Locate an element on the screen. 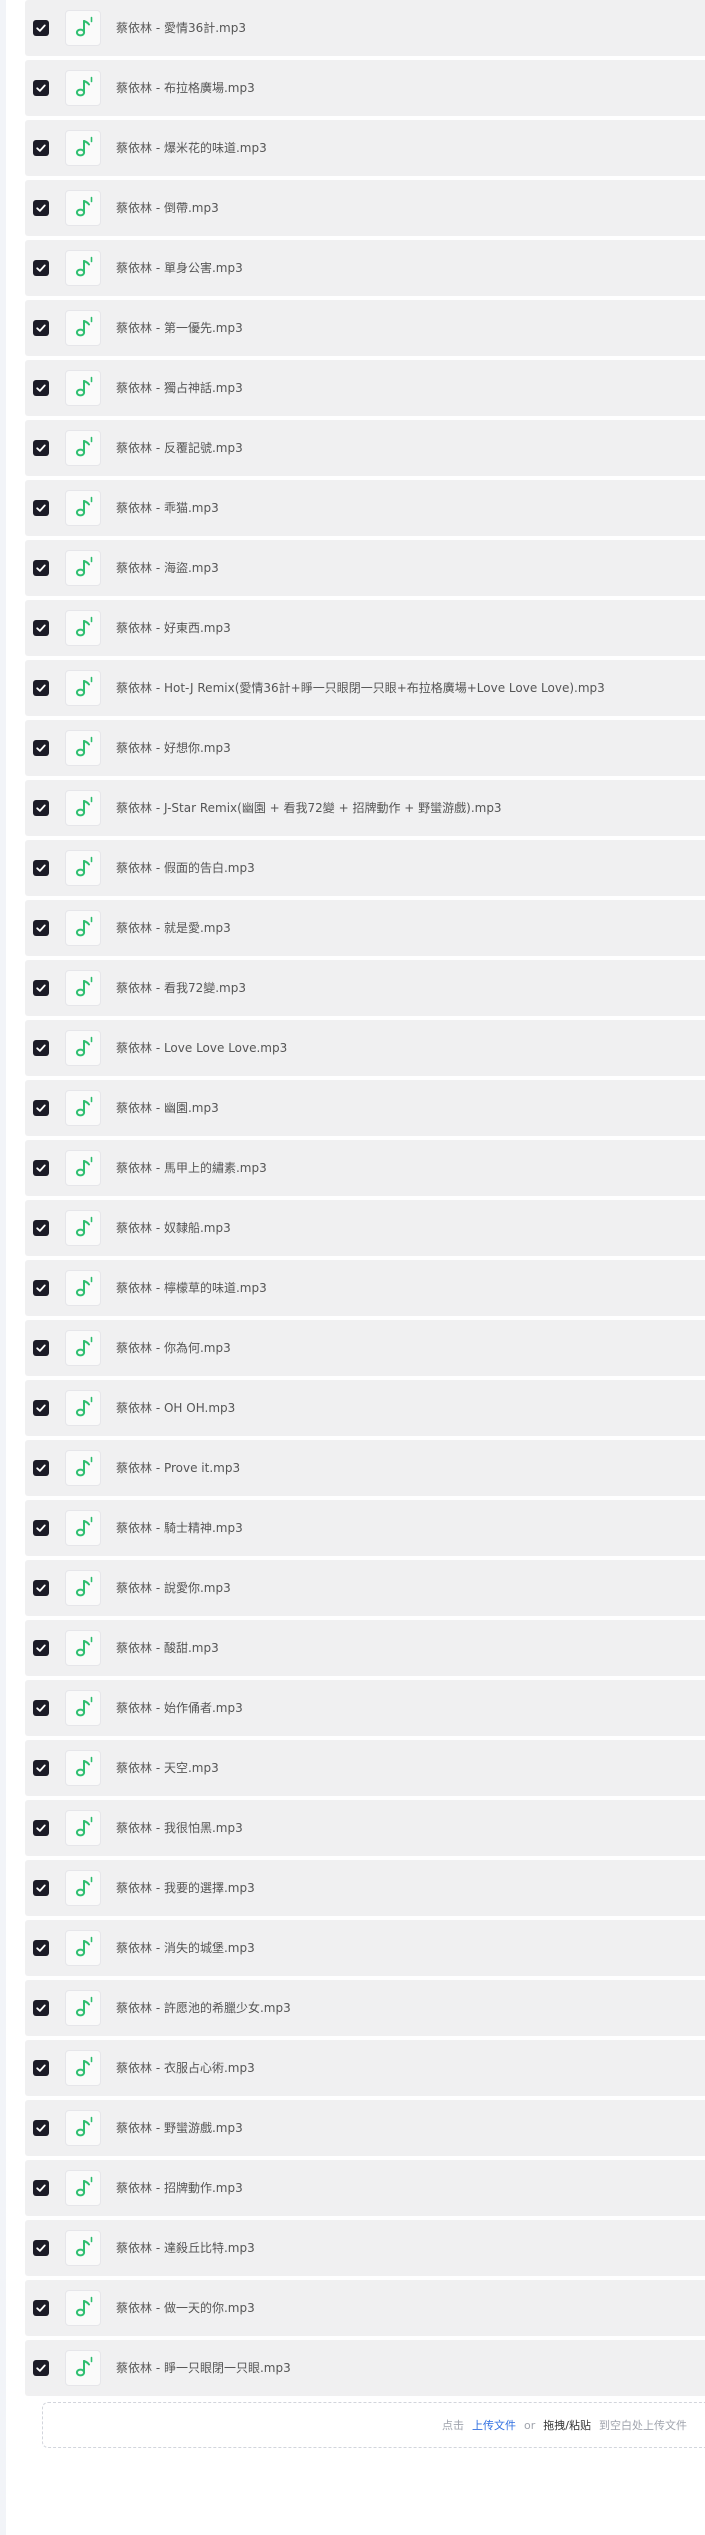 The image size is (705, 2535). file-name: 蔡依林 - 招牌動作.mp3 is located at coordinates (179, 2188).